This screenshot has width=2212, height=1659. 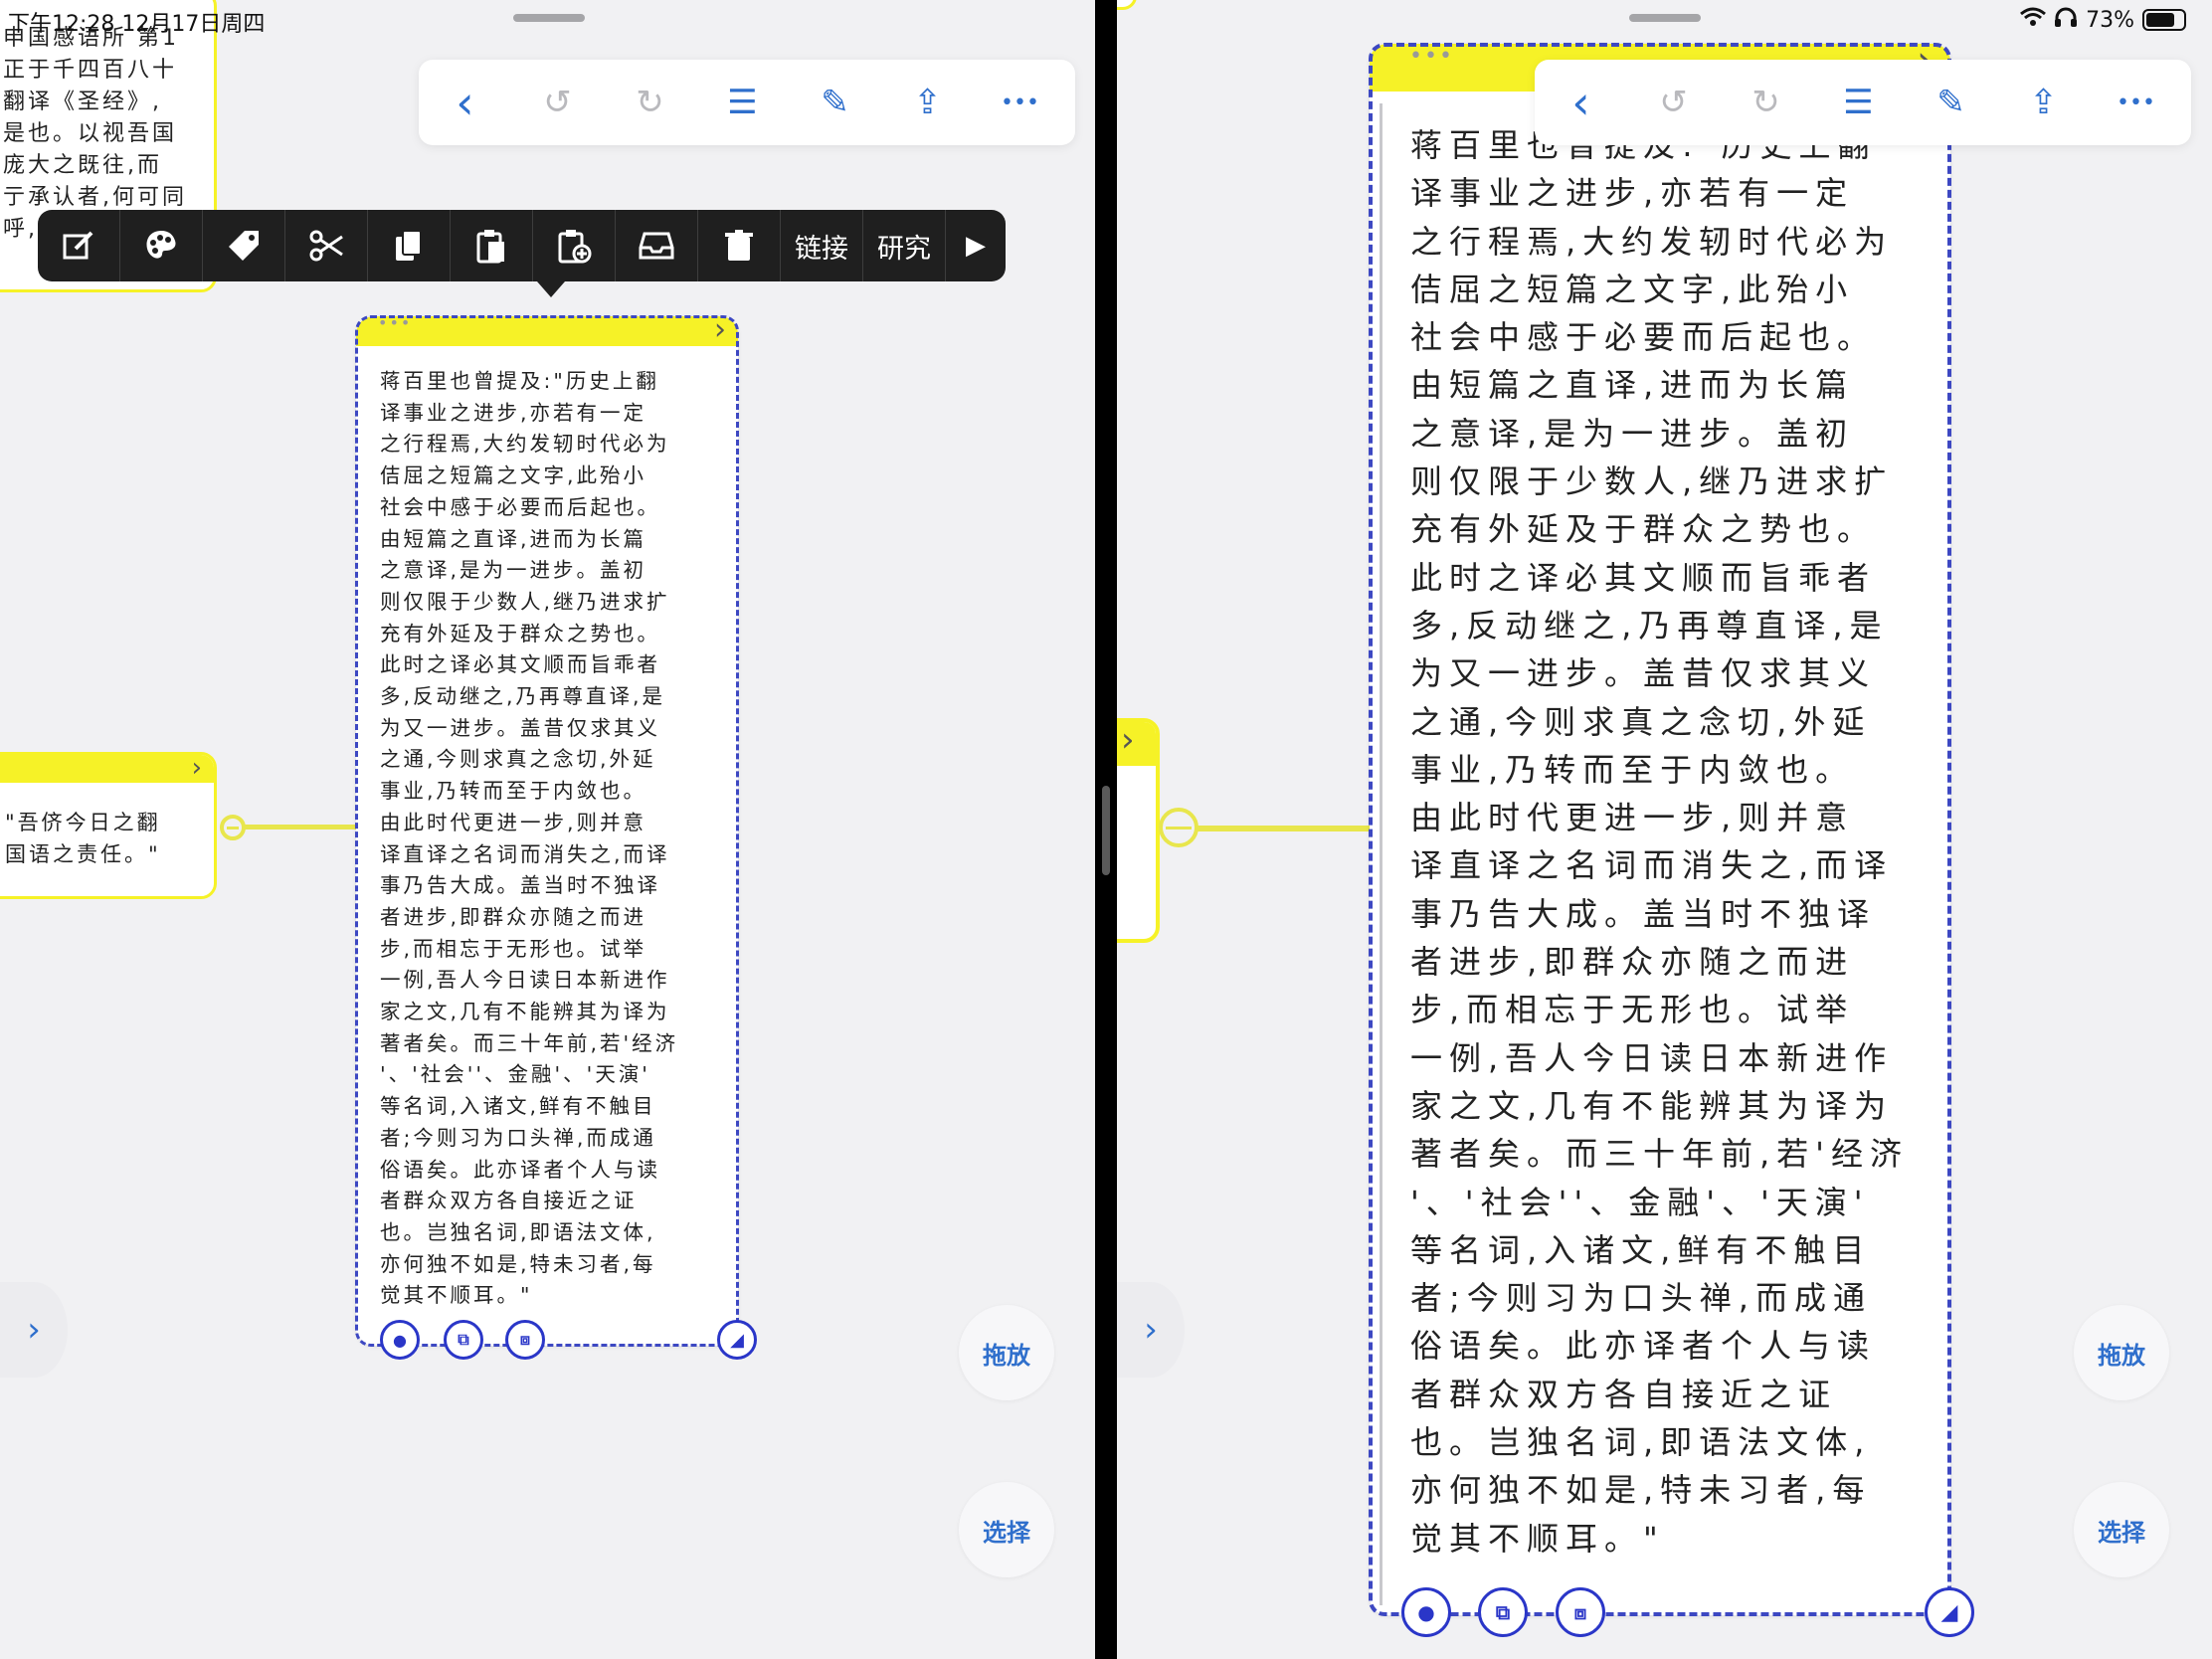 What do you see at coordinates (161, 245) in the screenshot?
I see `palette-icon` at bounding box center [161, 245].